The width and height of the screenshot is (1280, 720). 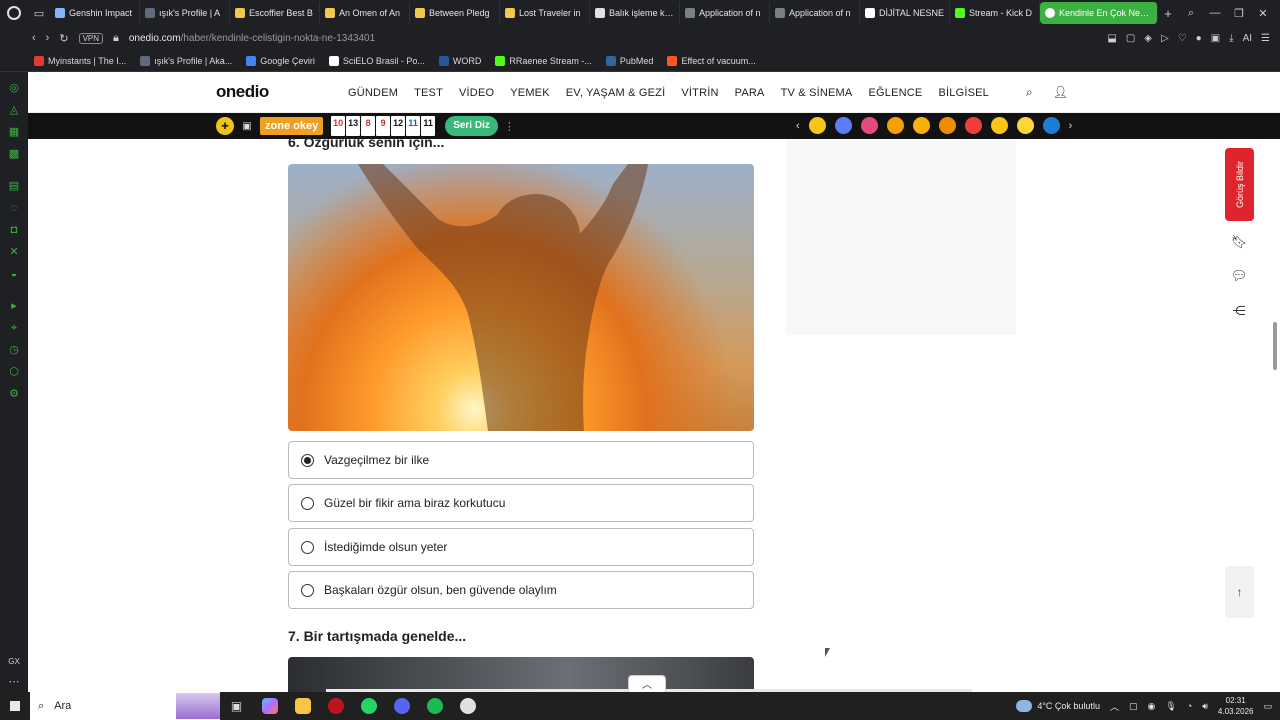 What do you see at coordinates (1239, 13) in the screenshot?
I see `maximize-icon: ❐` at bounding box center [1239, 13].